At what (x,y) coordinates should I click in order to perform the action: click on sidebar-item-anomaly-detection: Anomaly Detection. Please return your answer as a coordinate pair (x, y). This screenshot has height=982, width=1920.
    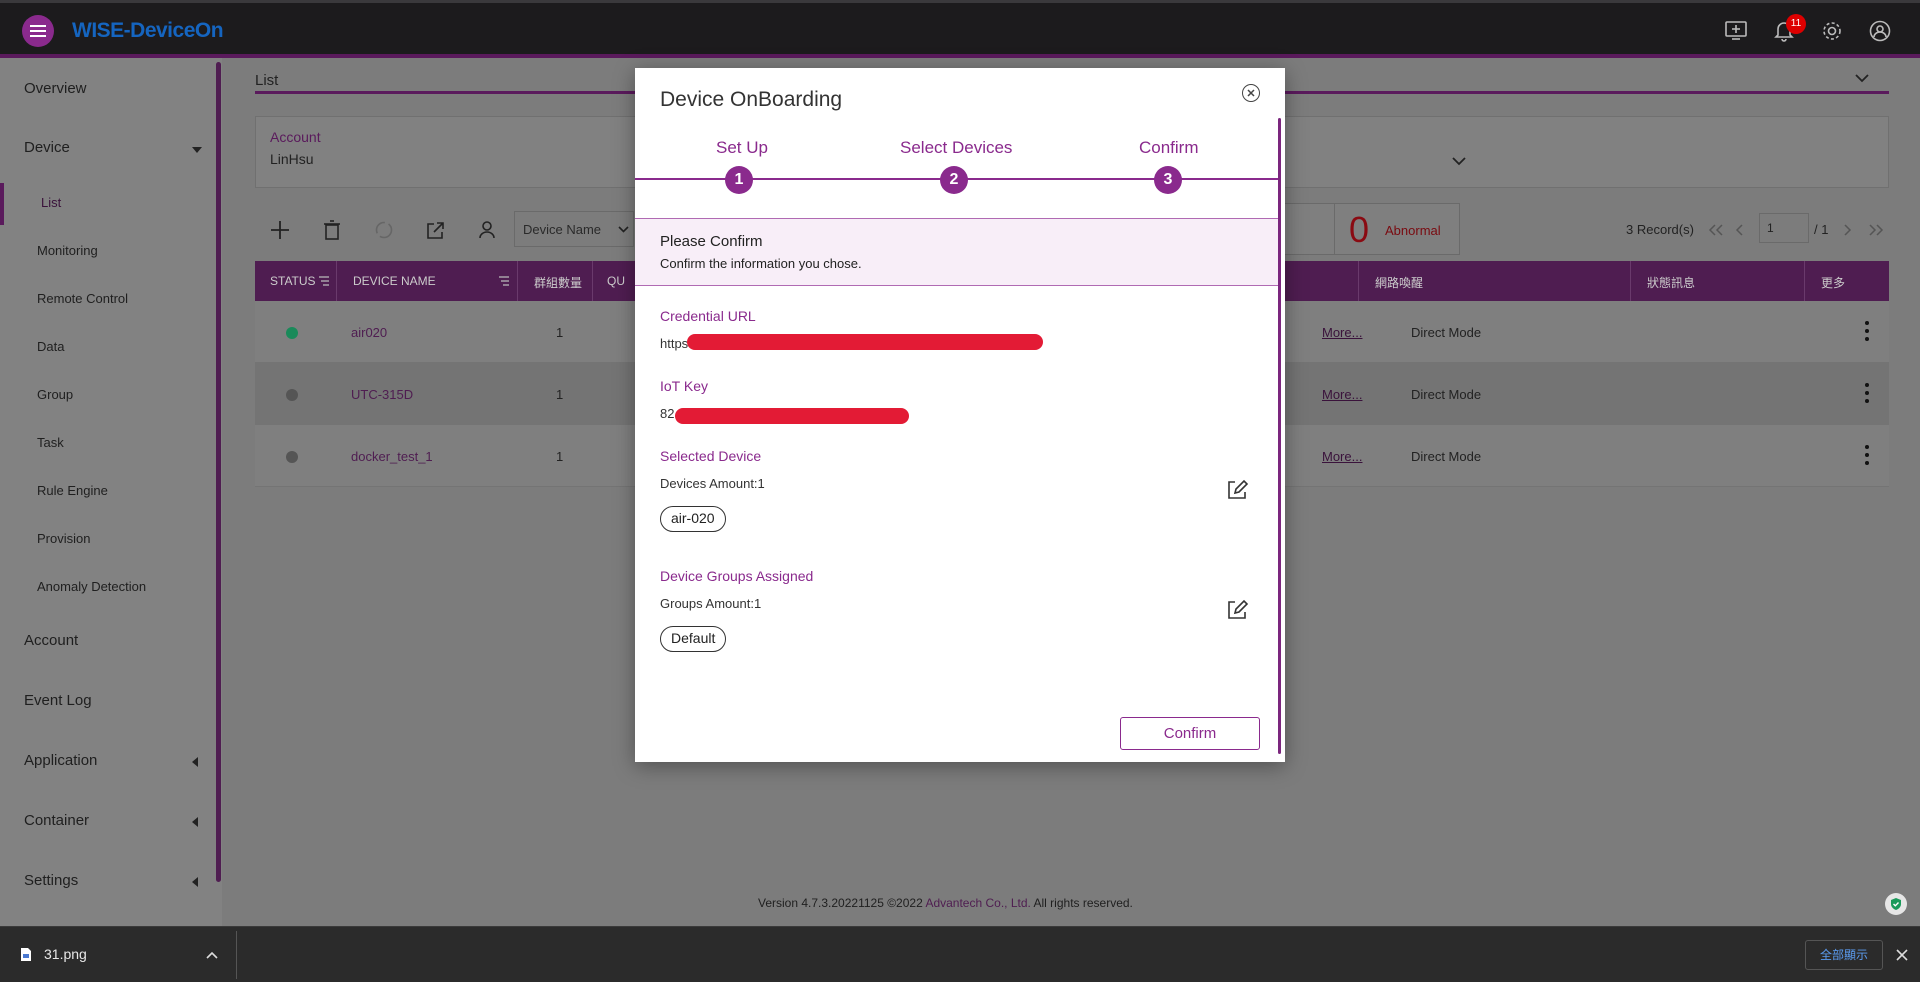
    Looking at the image, I should click on (91, 586).